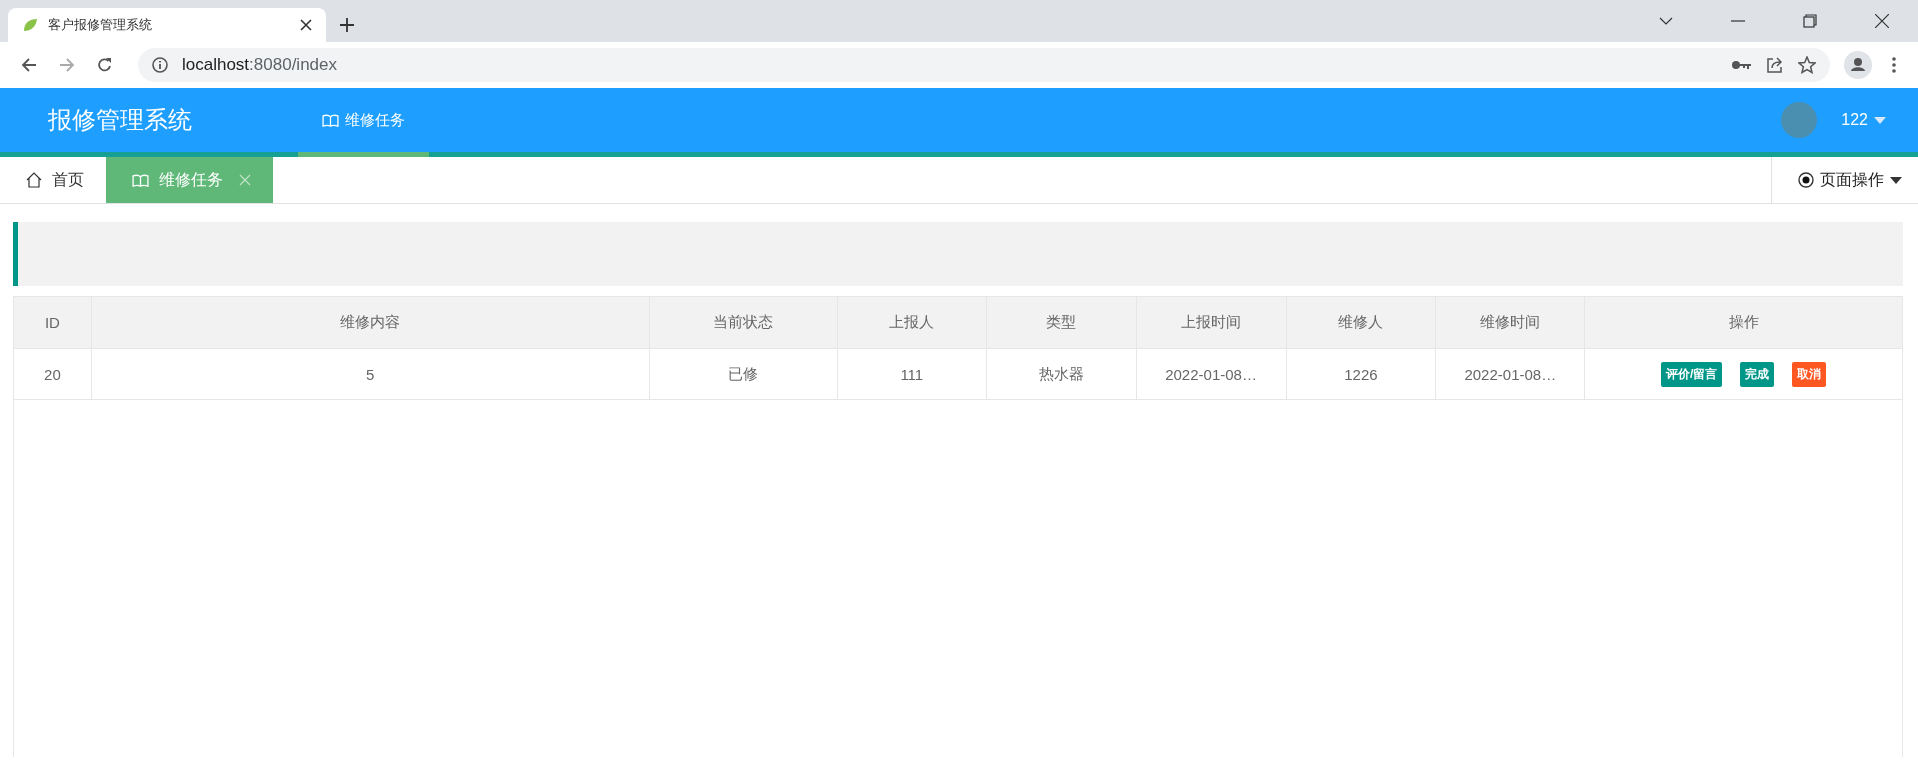  I want to click on star-icon, so click(1807, 65).